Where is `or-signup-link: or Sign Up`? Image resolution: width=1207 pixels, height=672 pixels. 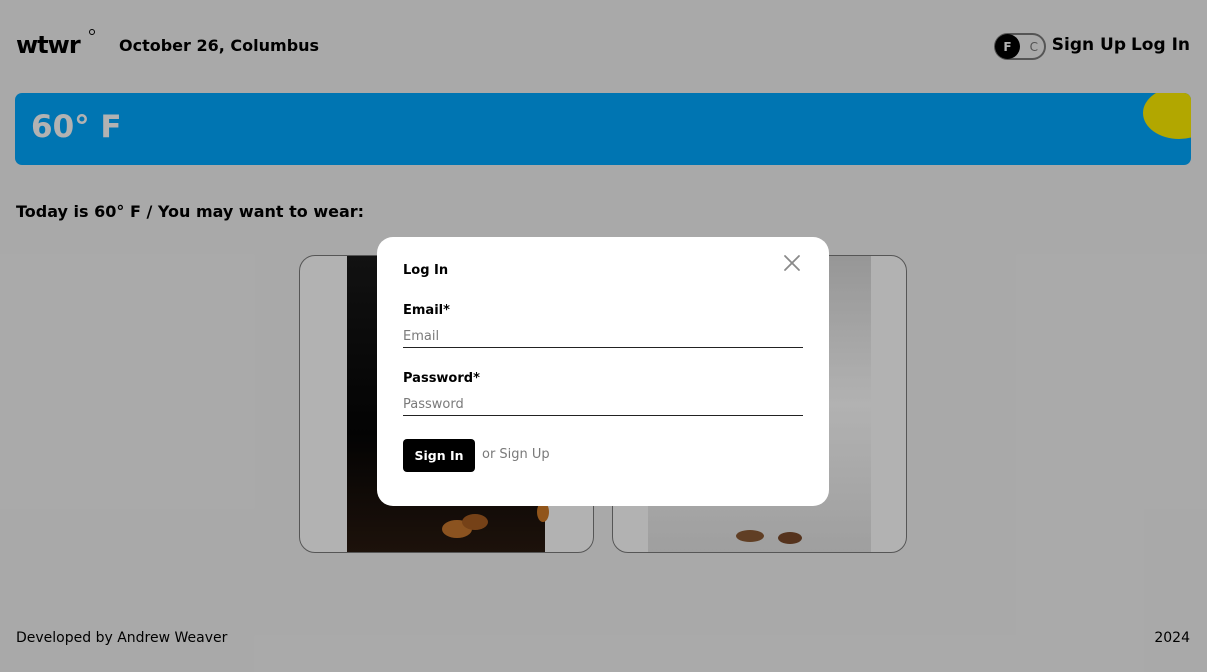 or-signup-link: or Sign Up is located at coordinates (516, 454).